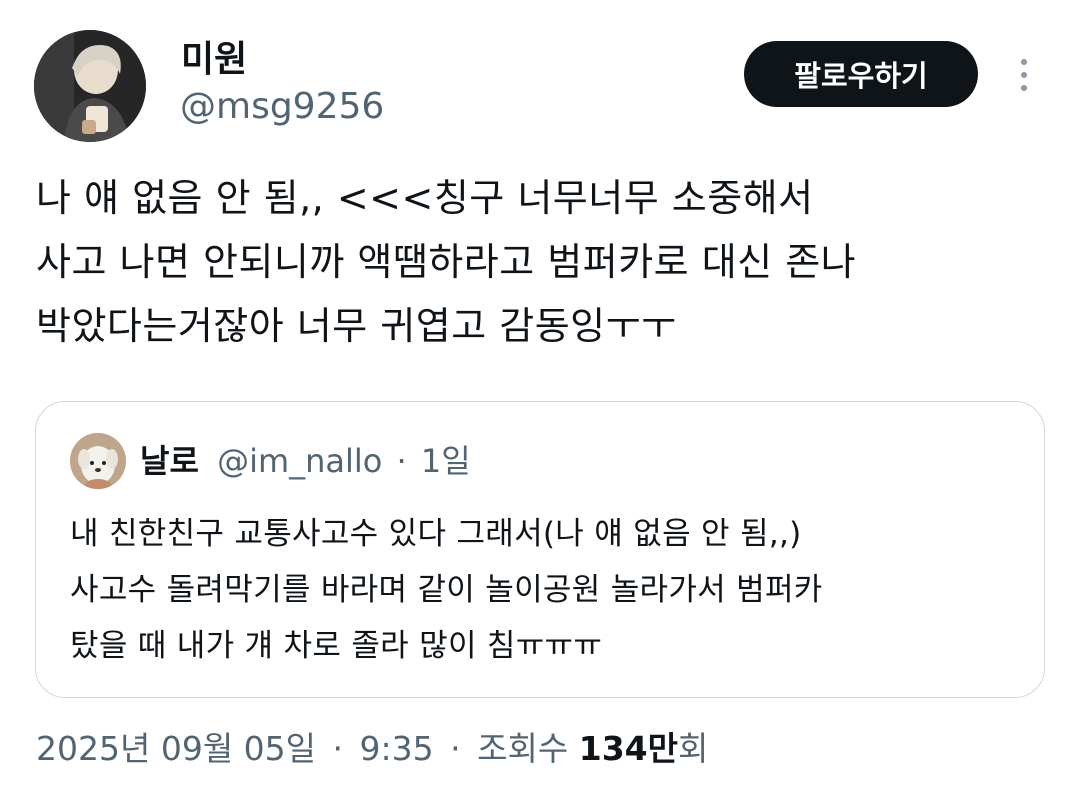 Image resolution: width=1080 pixels, height=803 pixels. I want to click on quote-text-line: 탔을 때 내가 걔 차로 졸라 많이 침ㅠㅠㅠ, so click(336, 646).